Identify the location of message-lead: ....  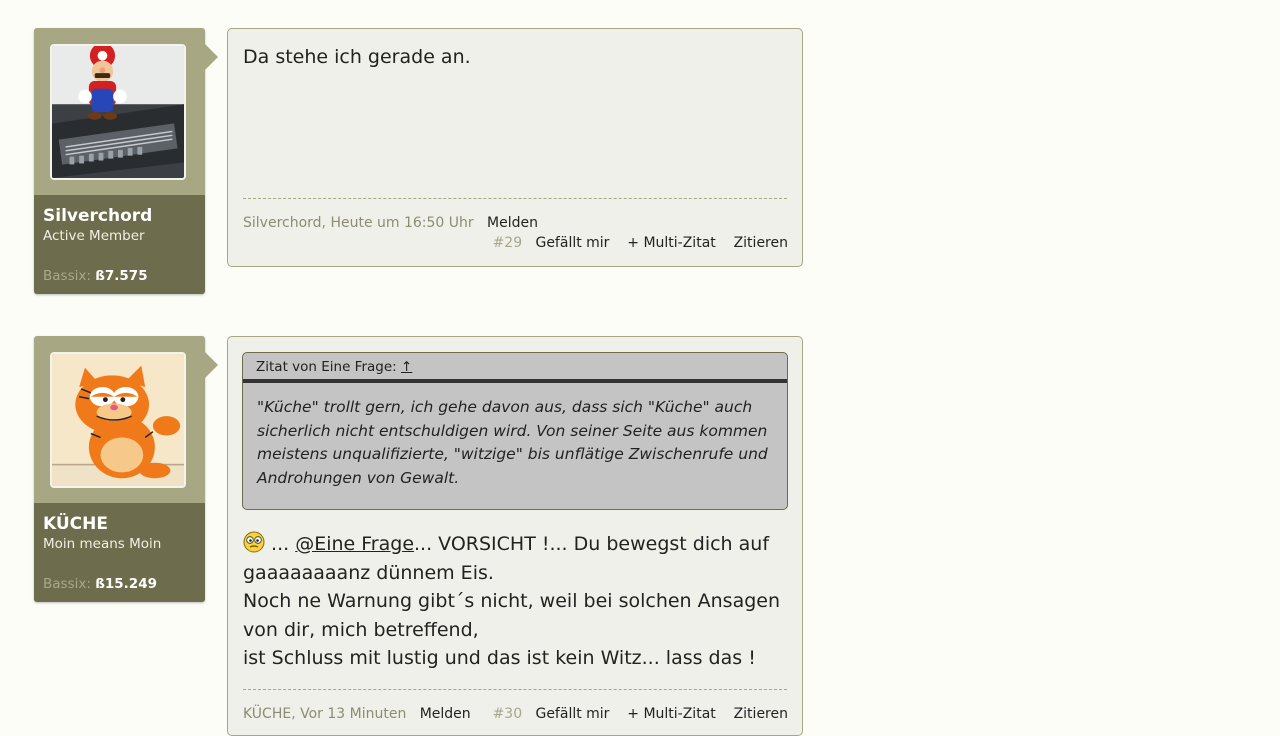
(280, 544).